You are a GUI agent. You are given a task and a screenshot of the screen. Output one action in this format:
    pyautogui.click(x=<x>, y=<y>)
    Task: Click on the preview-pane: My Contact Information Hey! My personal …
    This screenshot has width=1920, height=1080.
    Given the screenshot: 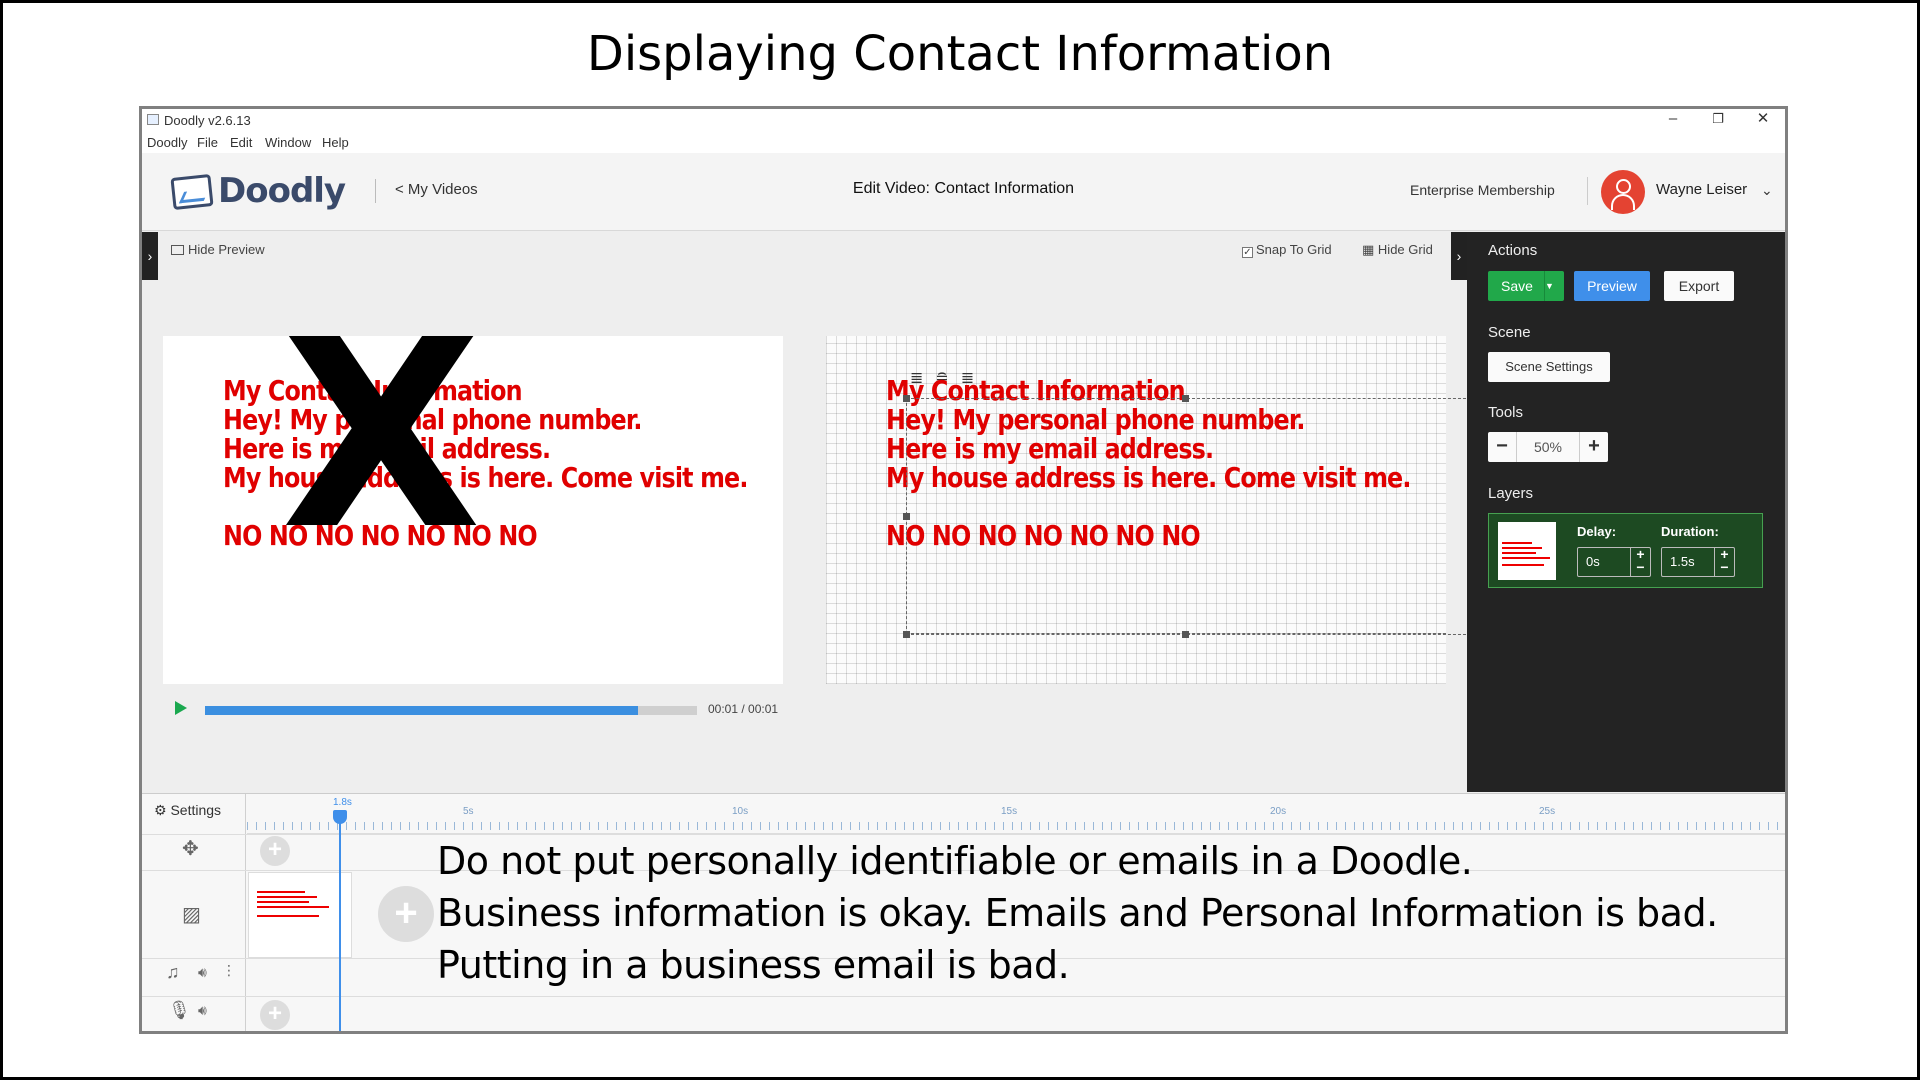 What is the action you would take?
    pyautogui.click(x=473, y=510)
    